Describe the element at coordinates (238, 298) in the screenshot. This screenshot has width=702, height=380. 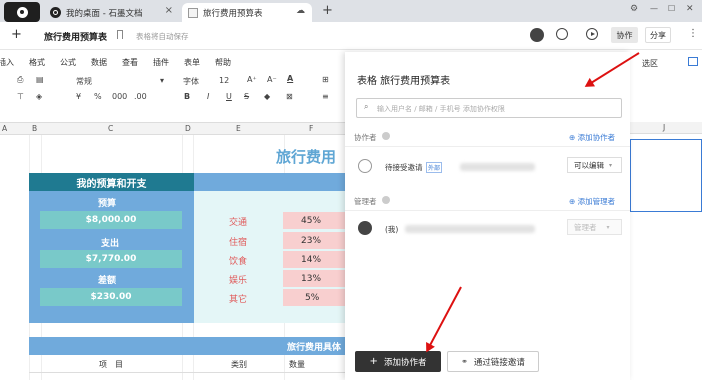
I see `category-name: 其它` at that location.